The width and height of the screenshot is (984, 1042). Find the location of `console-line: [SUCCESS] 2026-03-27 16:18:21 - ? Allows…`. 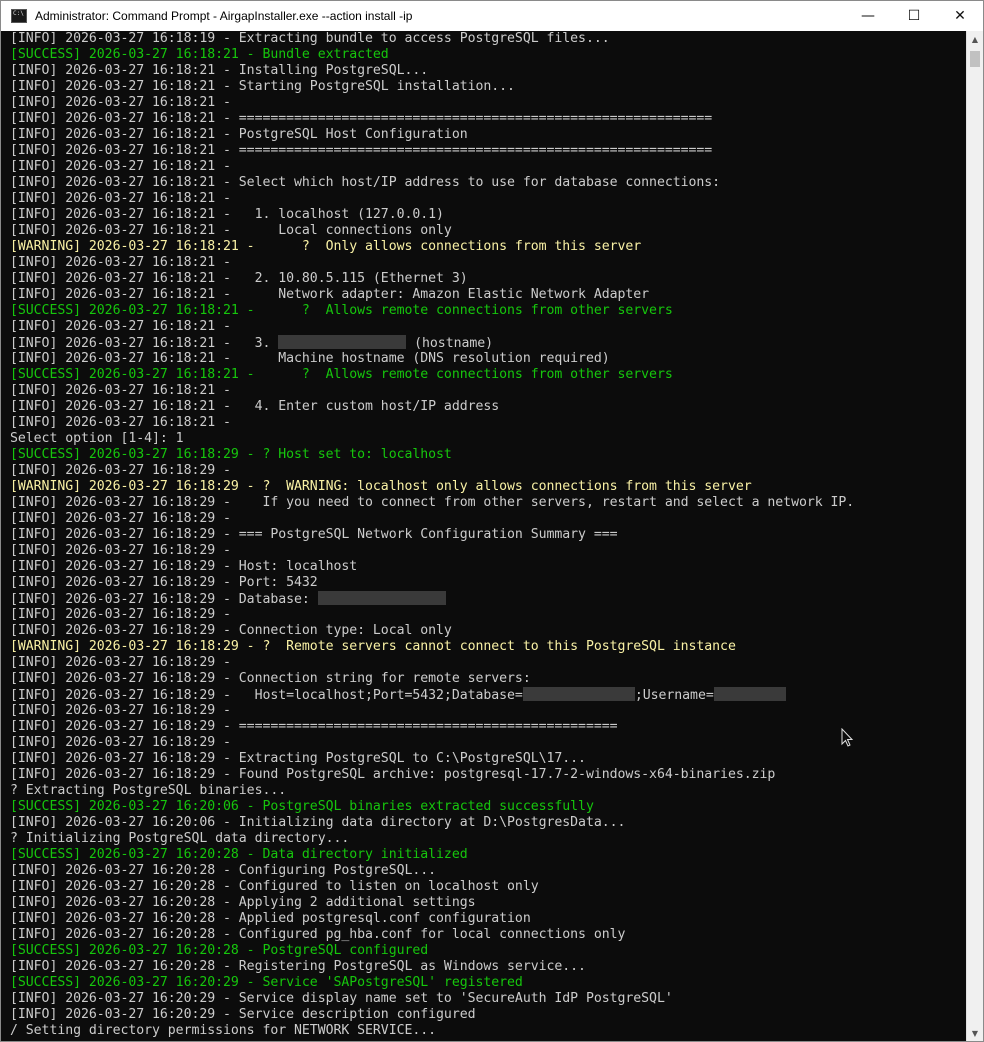

console-line: [SUCCESS] 2026-03-27 16:18:21 - ? Allows… is located at coordinates (484, 375).